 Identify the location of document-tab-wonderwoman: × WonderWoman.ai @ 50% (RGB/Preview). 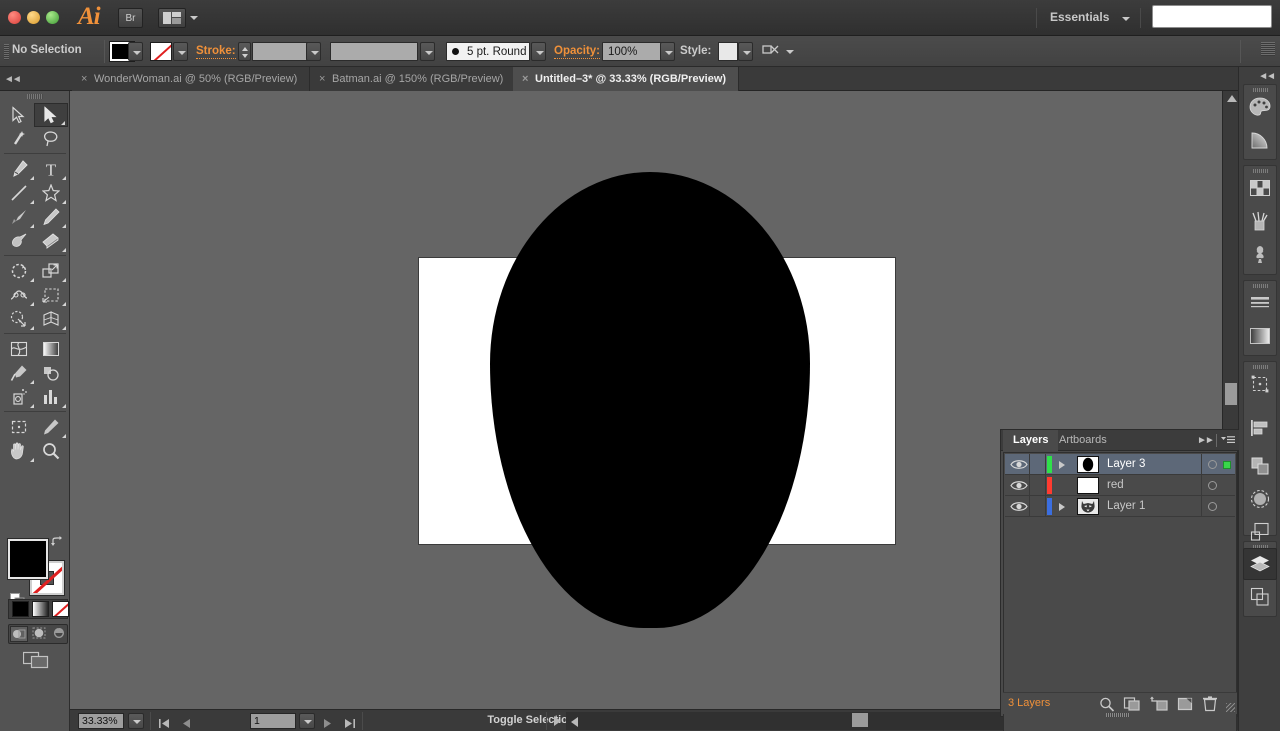
(191, 79).